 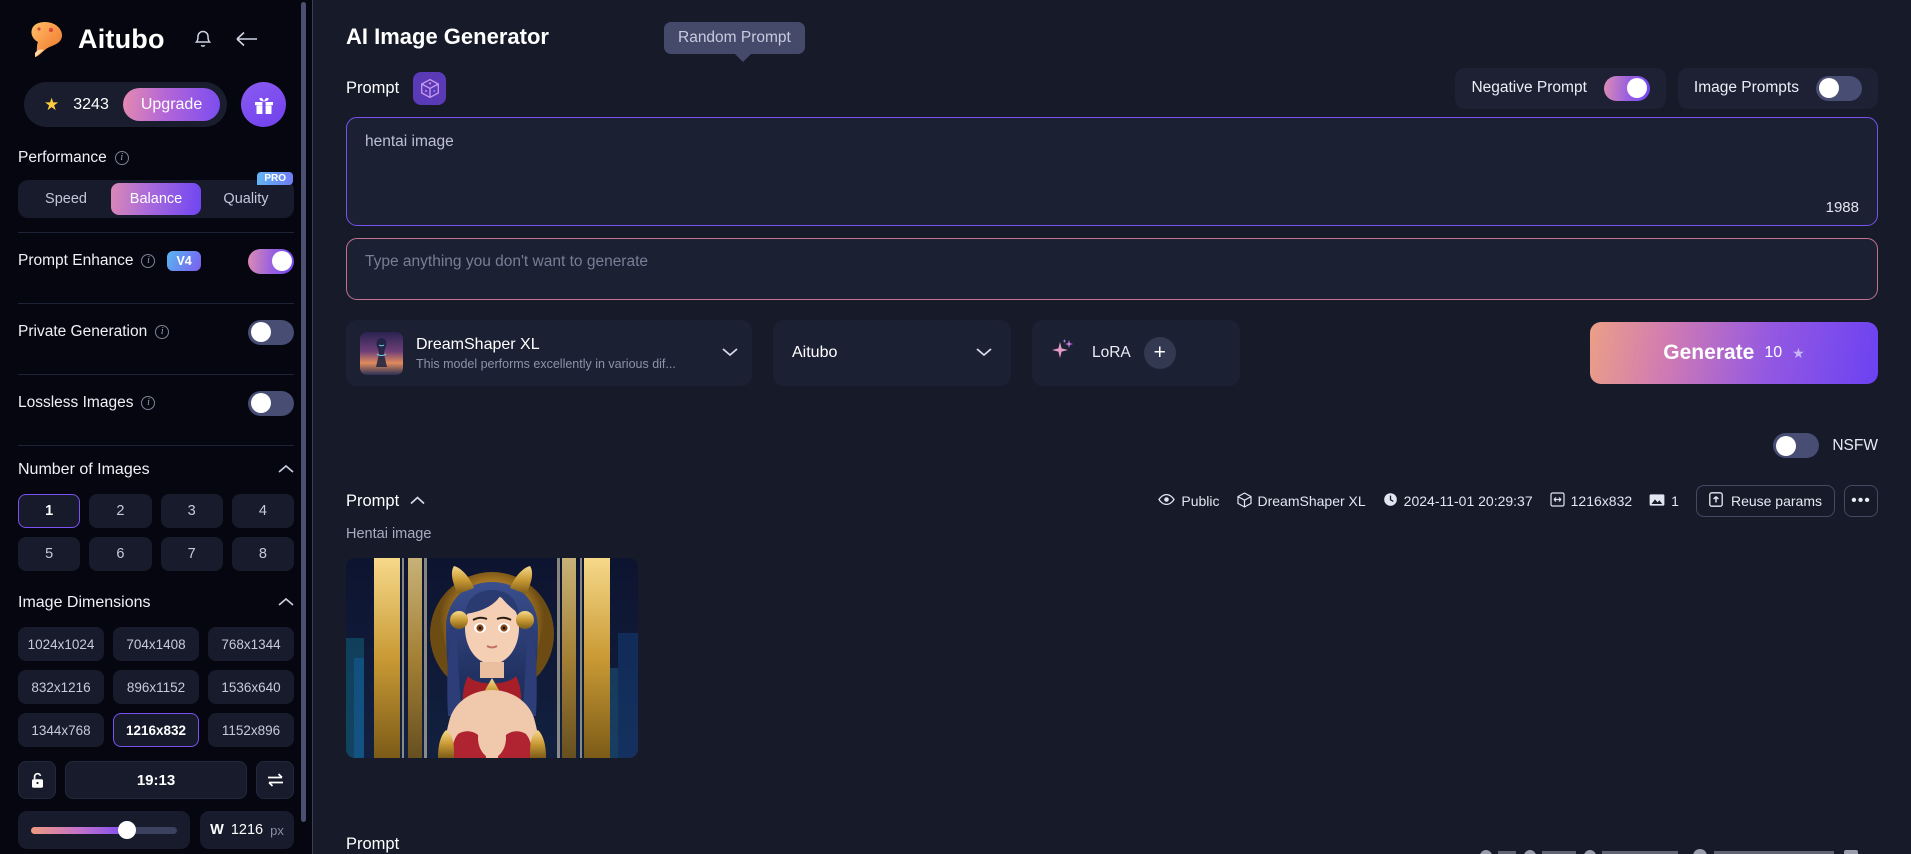 What do you see at coordinates (1796, 445) in the screenshot?
I see `nsfw-toggle` at bounding box center [1796, 445].